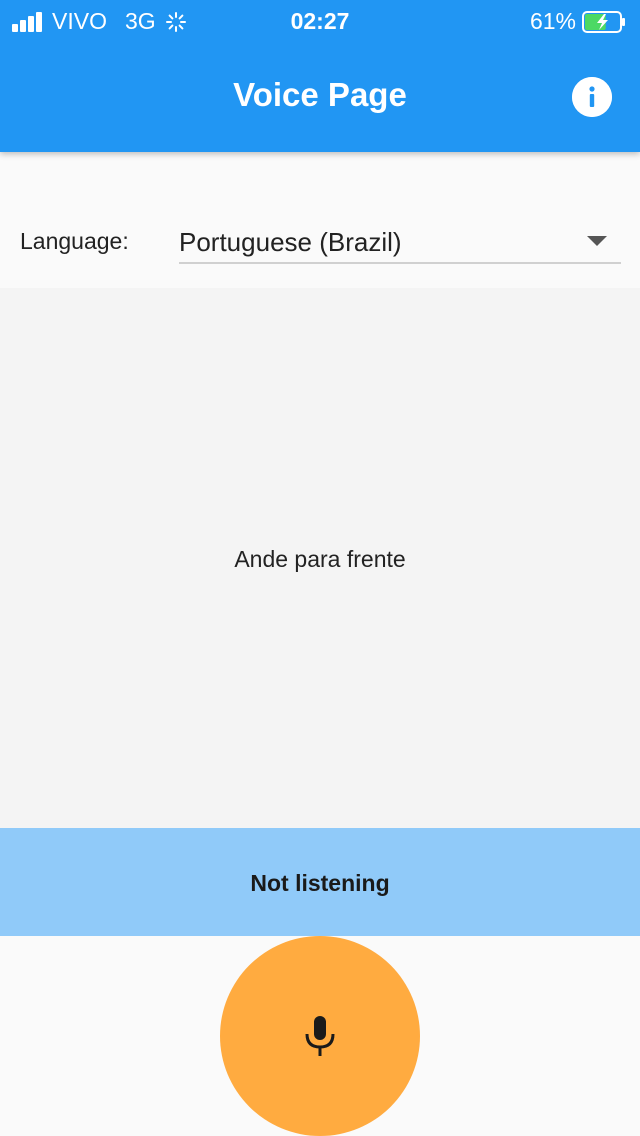 The width and height of the screenshot is (640, 1136). I want to click on listening-status-bar: Not listening, so click(320, 882).